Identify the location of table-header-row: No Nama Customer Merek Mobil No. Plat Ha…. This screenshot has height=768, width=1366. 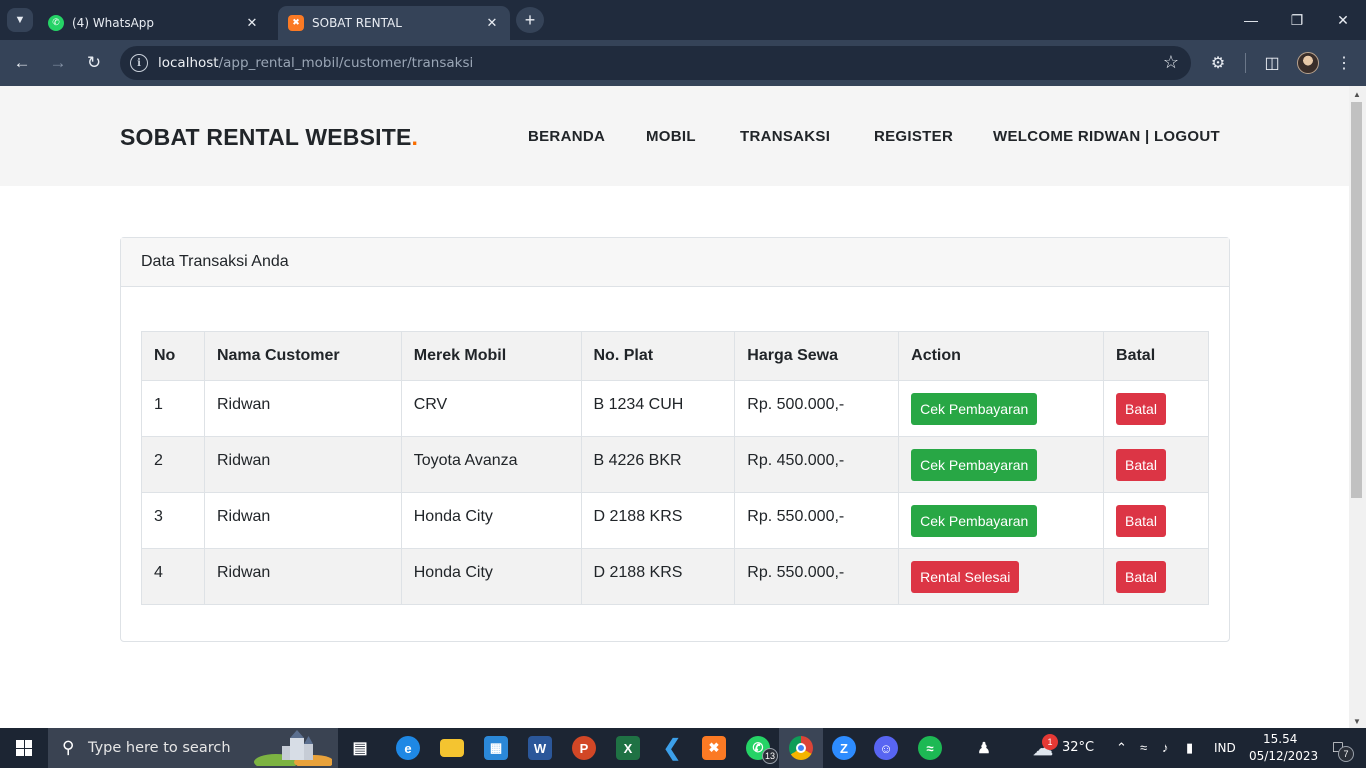
(675, 356).